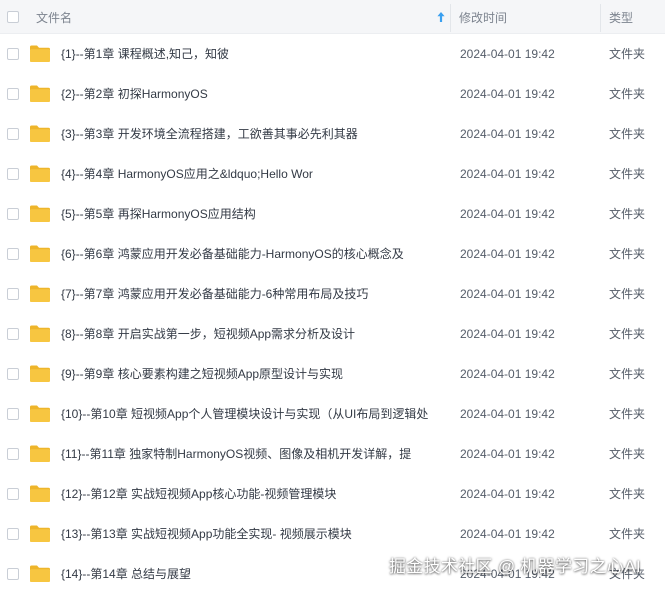 Image resolution: width=665 pixels, height=594 pixels. I want to click on select-all-checkbox, so click(13, 17).